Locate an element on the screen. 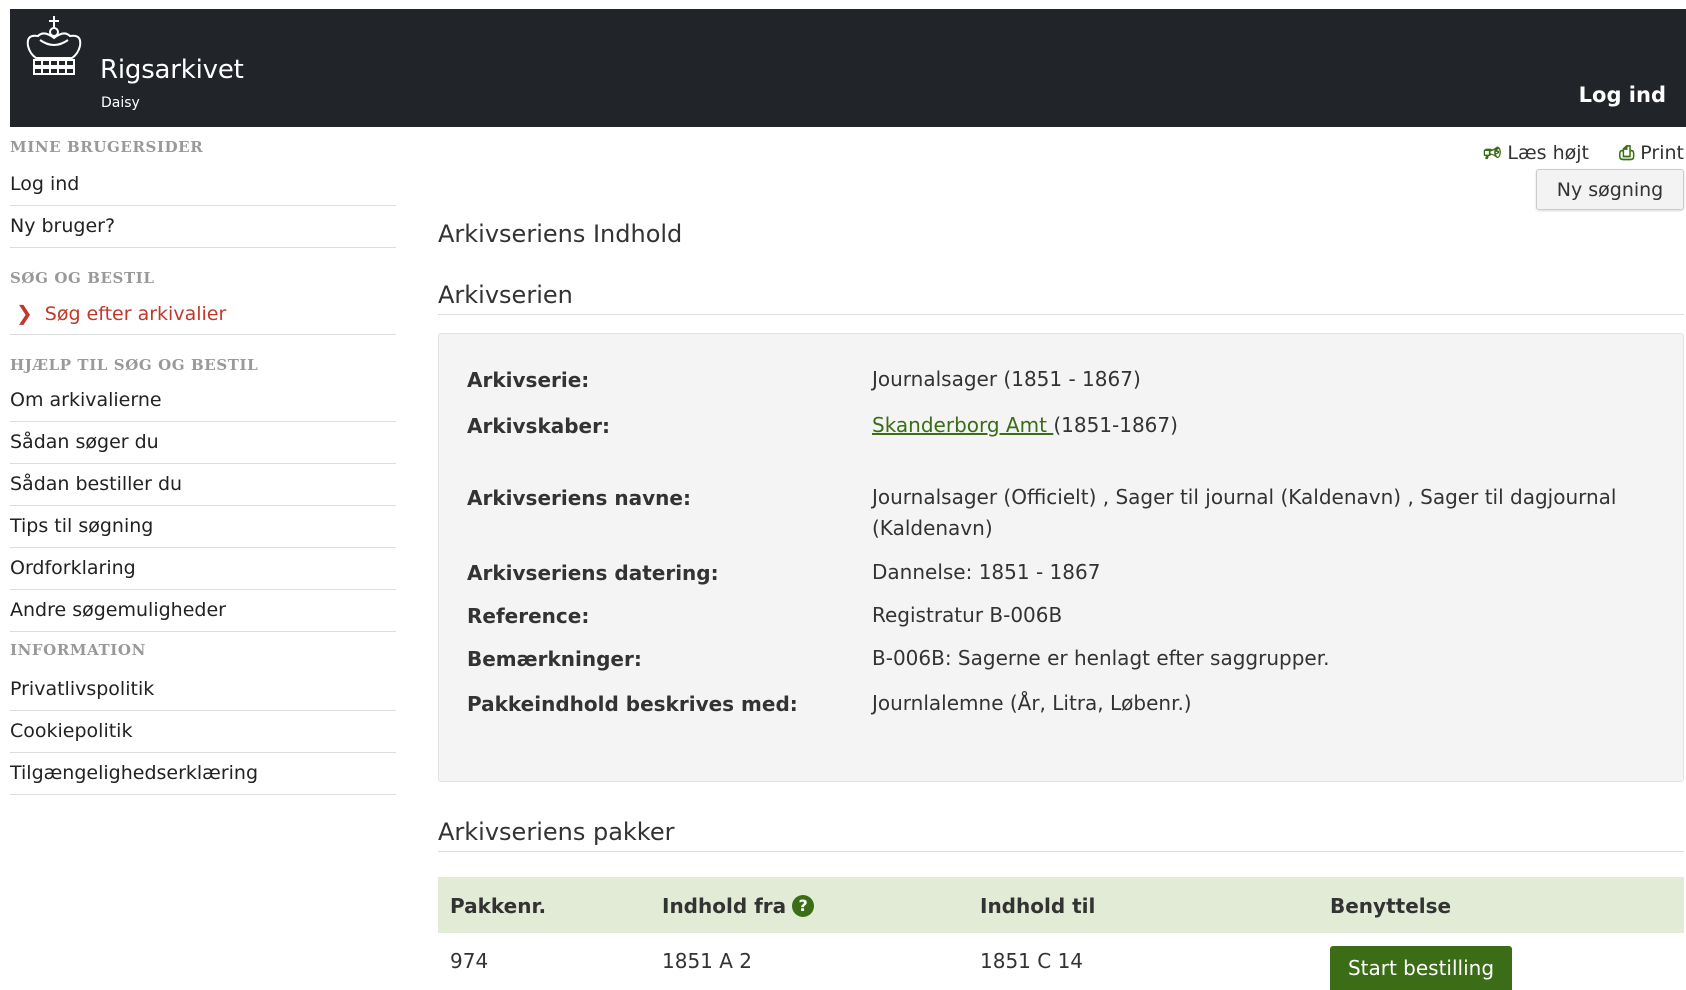  cell-indhold-fra: 1851 A 2 is located at coordinates (707, 961).